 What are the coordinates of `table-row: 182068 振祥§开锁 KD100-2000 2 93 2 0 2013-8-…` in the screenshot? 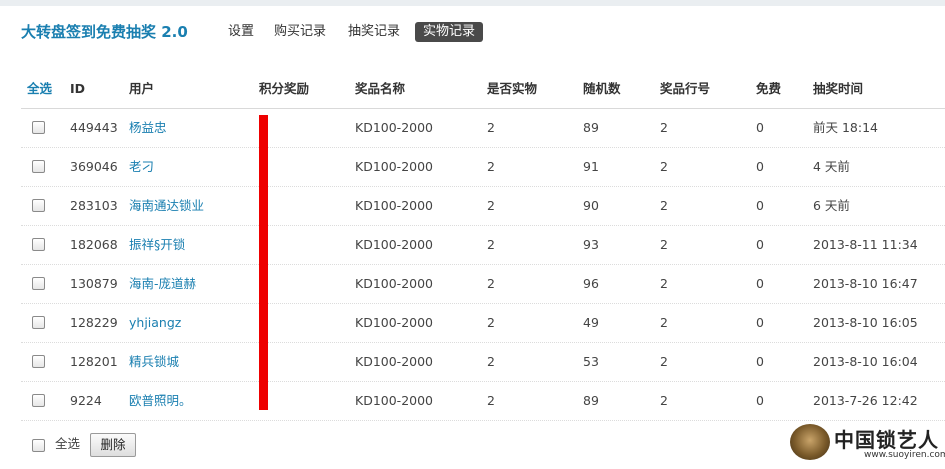 It's located at (483, 245).